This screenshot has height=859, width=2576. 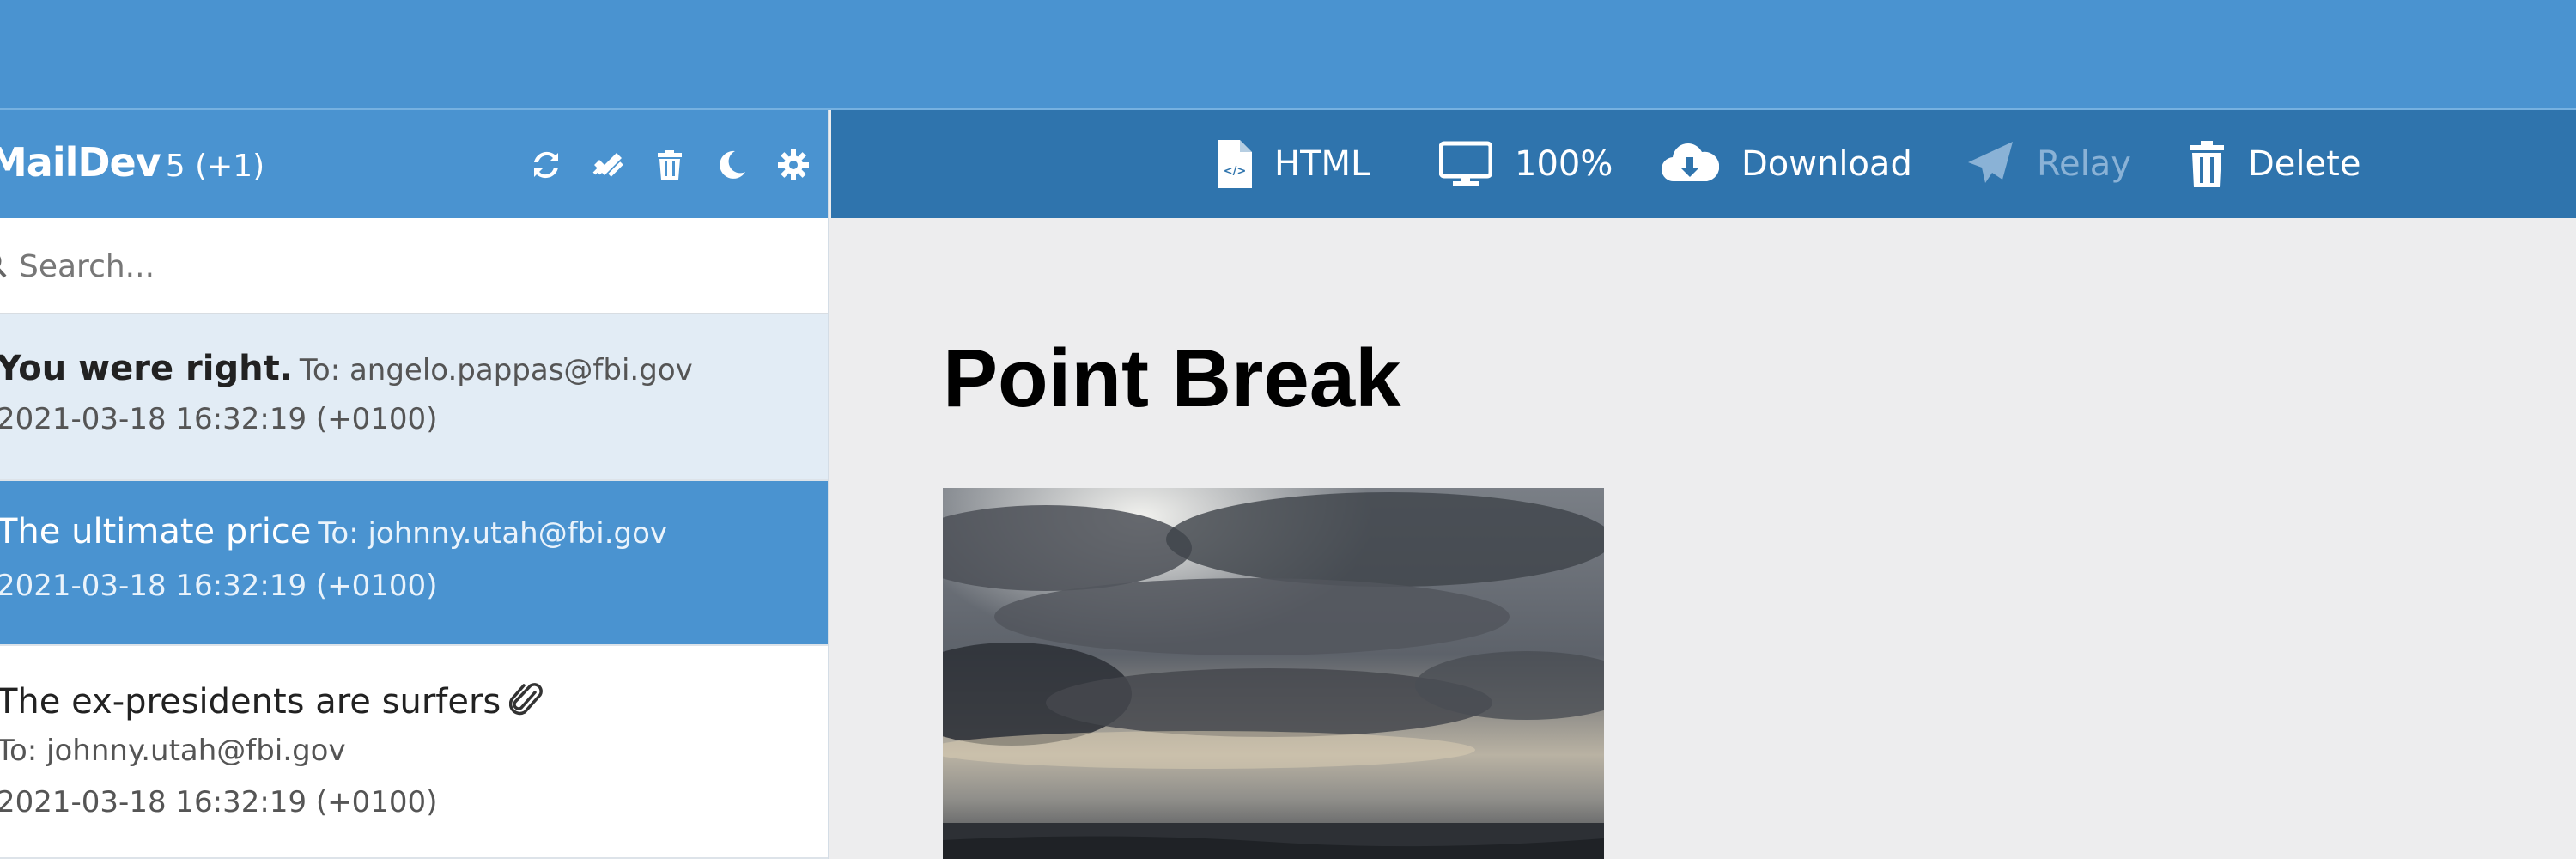 I want to click on message-title: Point Break, so click(x=1172, y=378).